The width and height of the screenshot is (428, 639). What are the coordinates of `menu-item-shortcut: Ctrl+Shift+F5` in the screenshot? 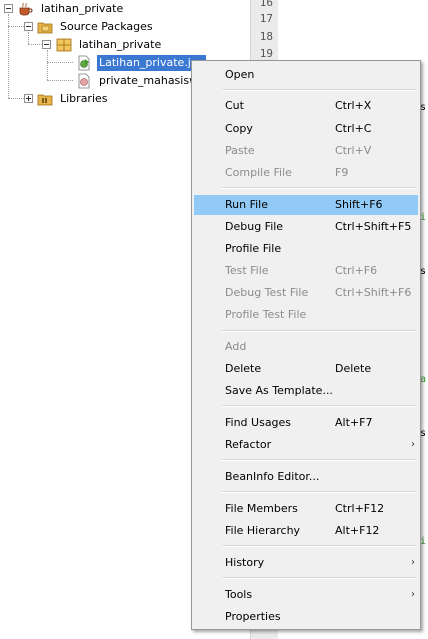 It's located at (373, 226).